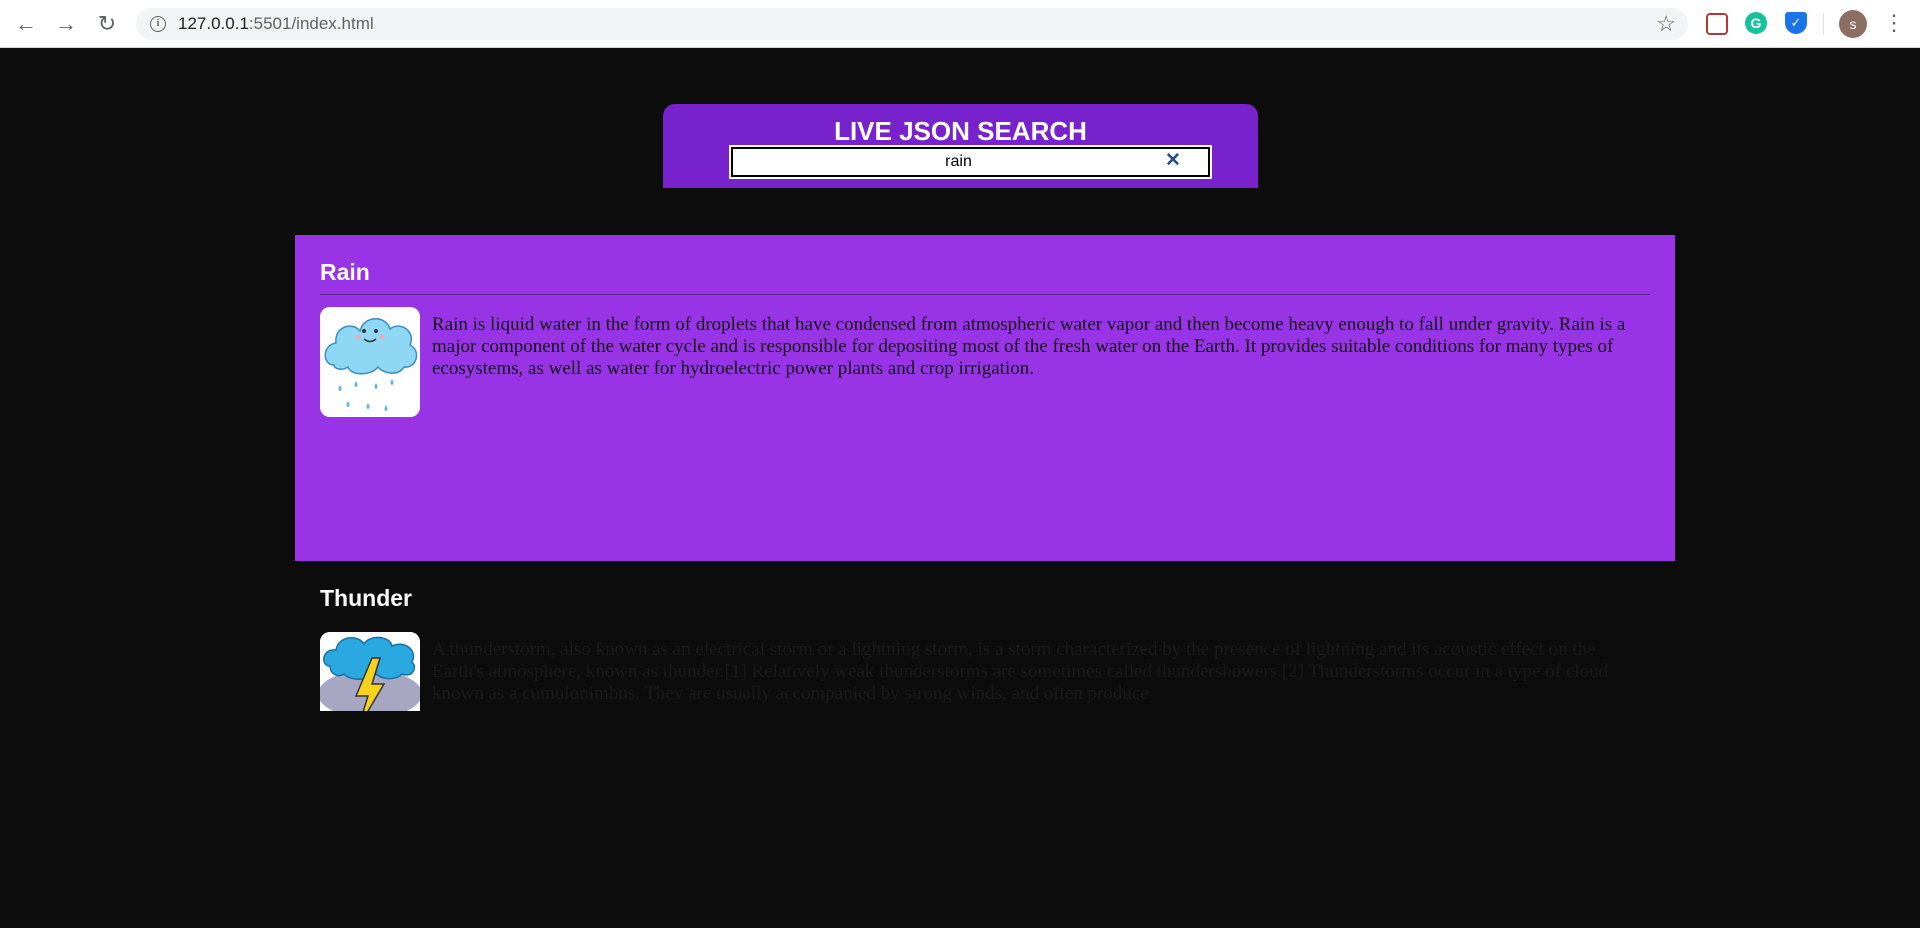  Describe the element at coordinates (366, 598) in the screenshot. I see `result-title: Thunder` at that location.